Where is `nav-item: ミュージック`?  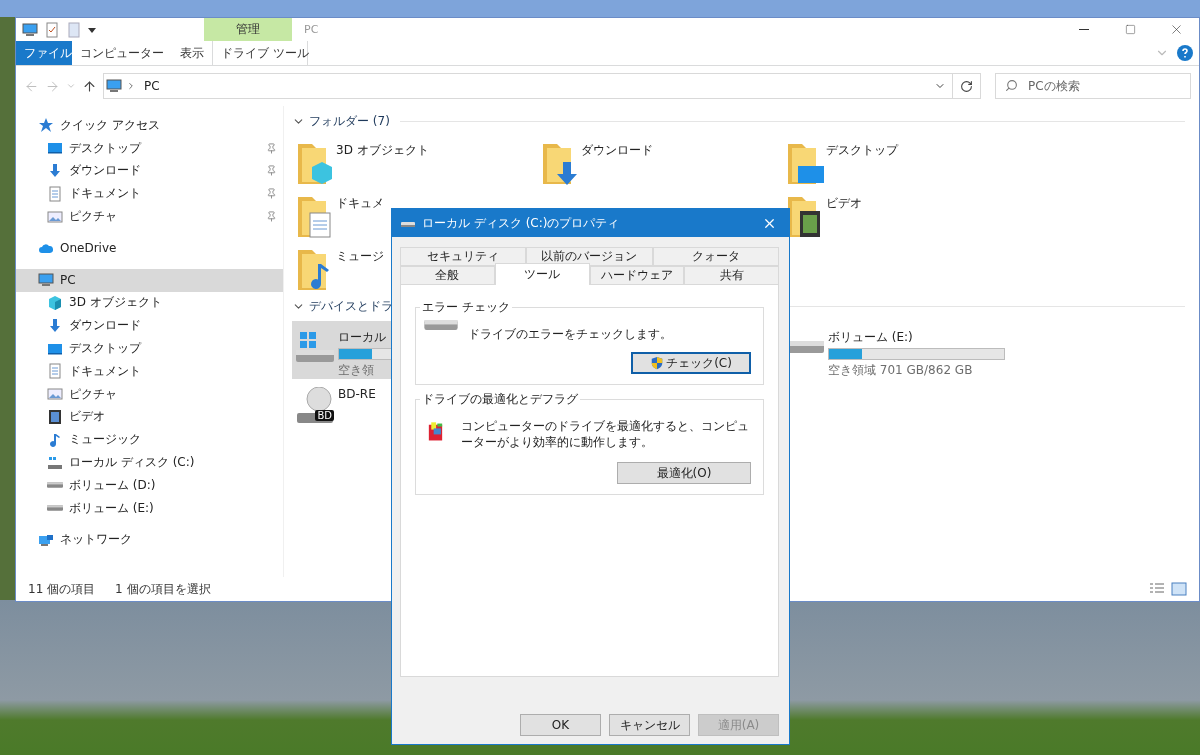 nav-item: ミュージック is located at coordinates (149, 440).